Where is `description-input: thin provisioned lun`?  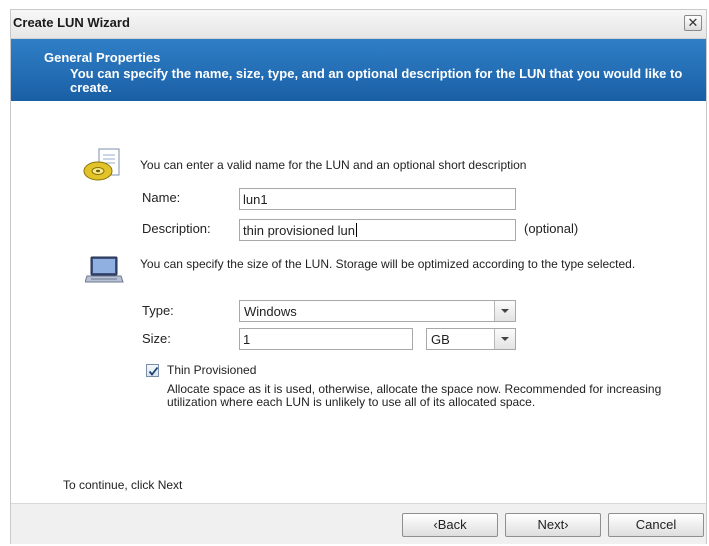
description-input: thin provisioned lun is located at coordinates (377, 230).